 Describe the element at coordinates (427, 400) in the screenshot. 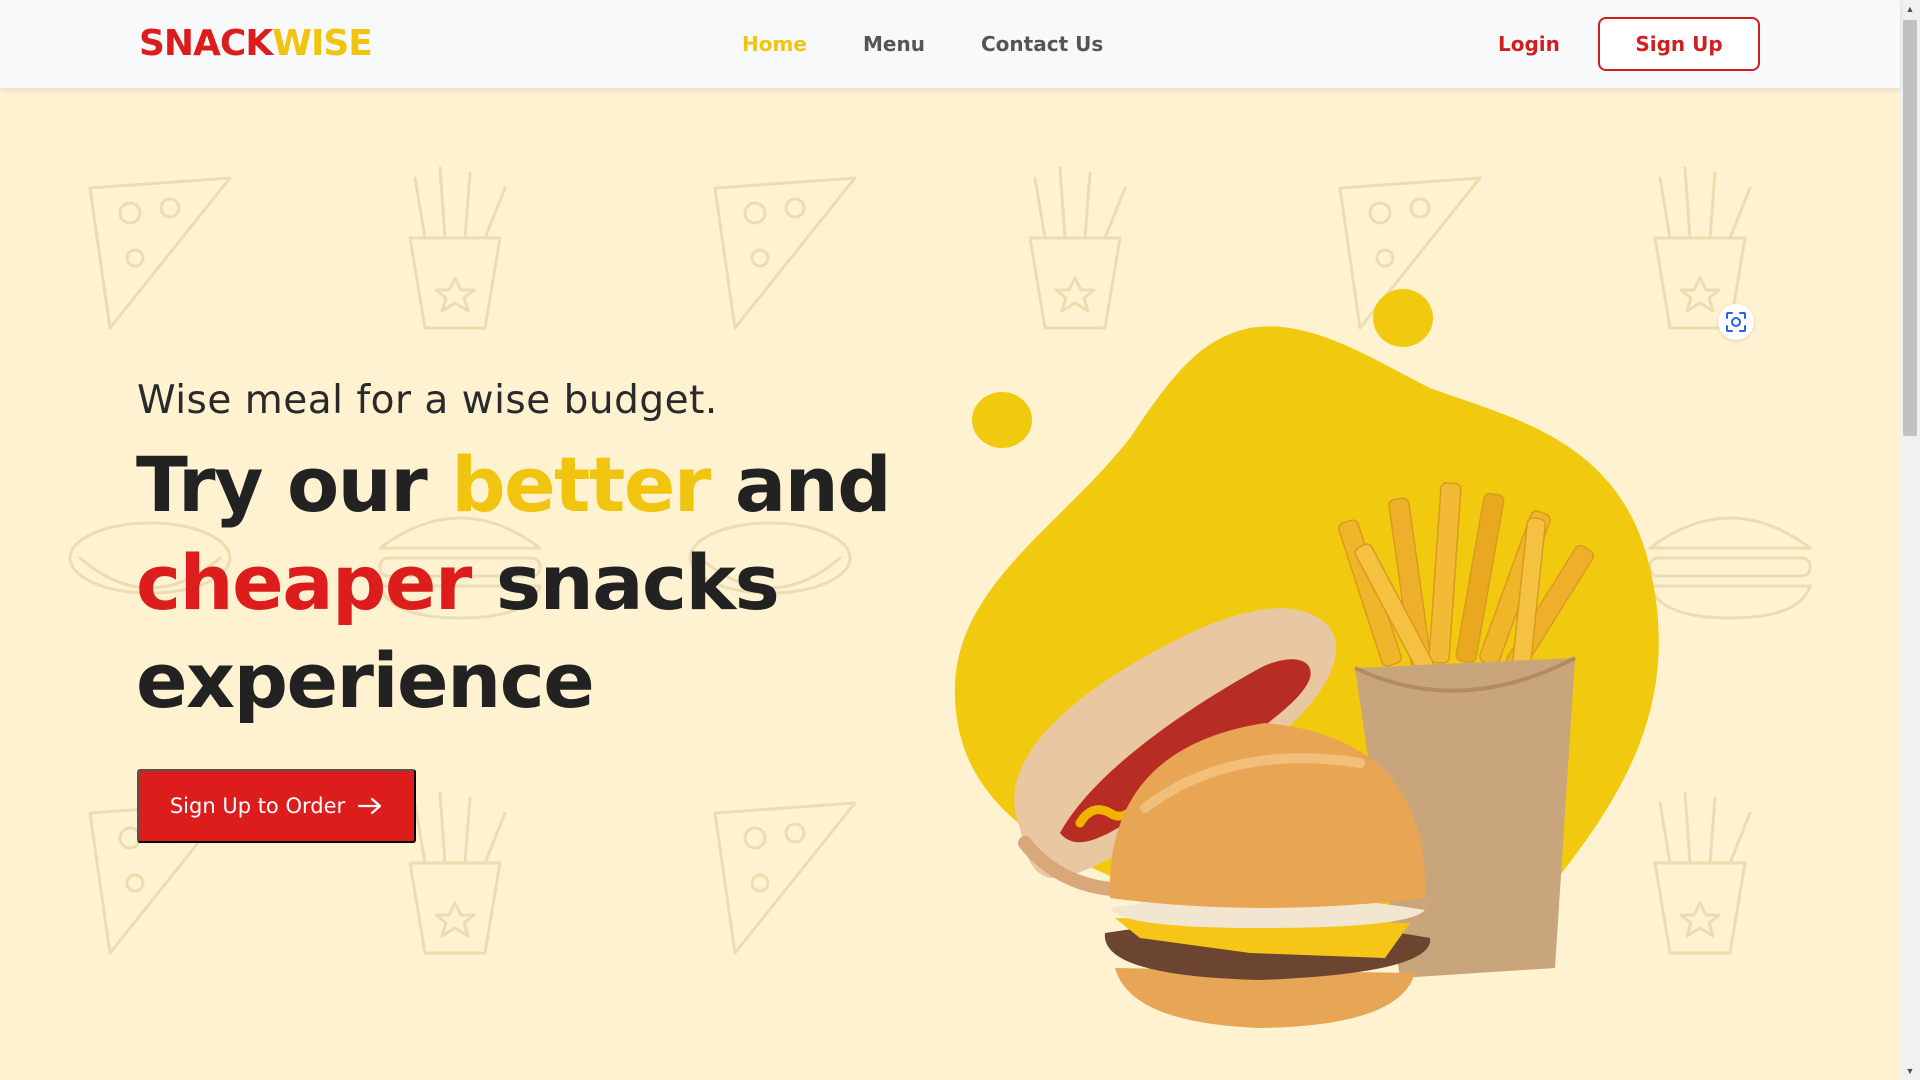

I see `hero-tagline: Wise meal for a wise budget.` at that location.